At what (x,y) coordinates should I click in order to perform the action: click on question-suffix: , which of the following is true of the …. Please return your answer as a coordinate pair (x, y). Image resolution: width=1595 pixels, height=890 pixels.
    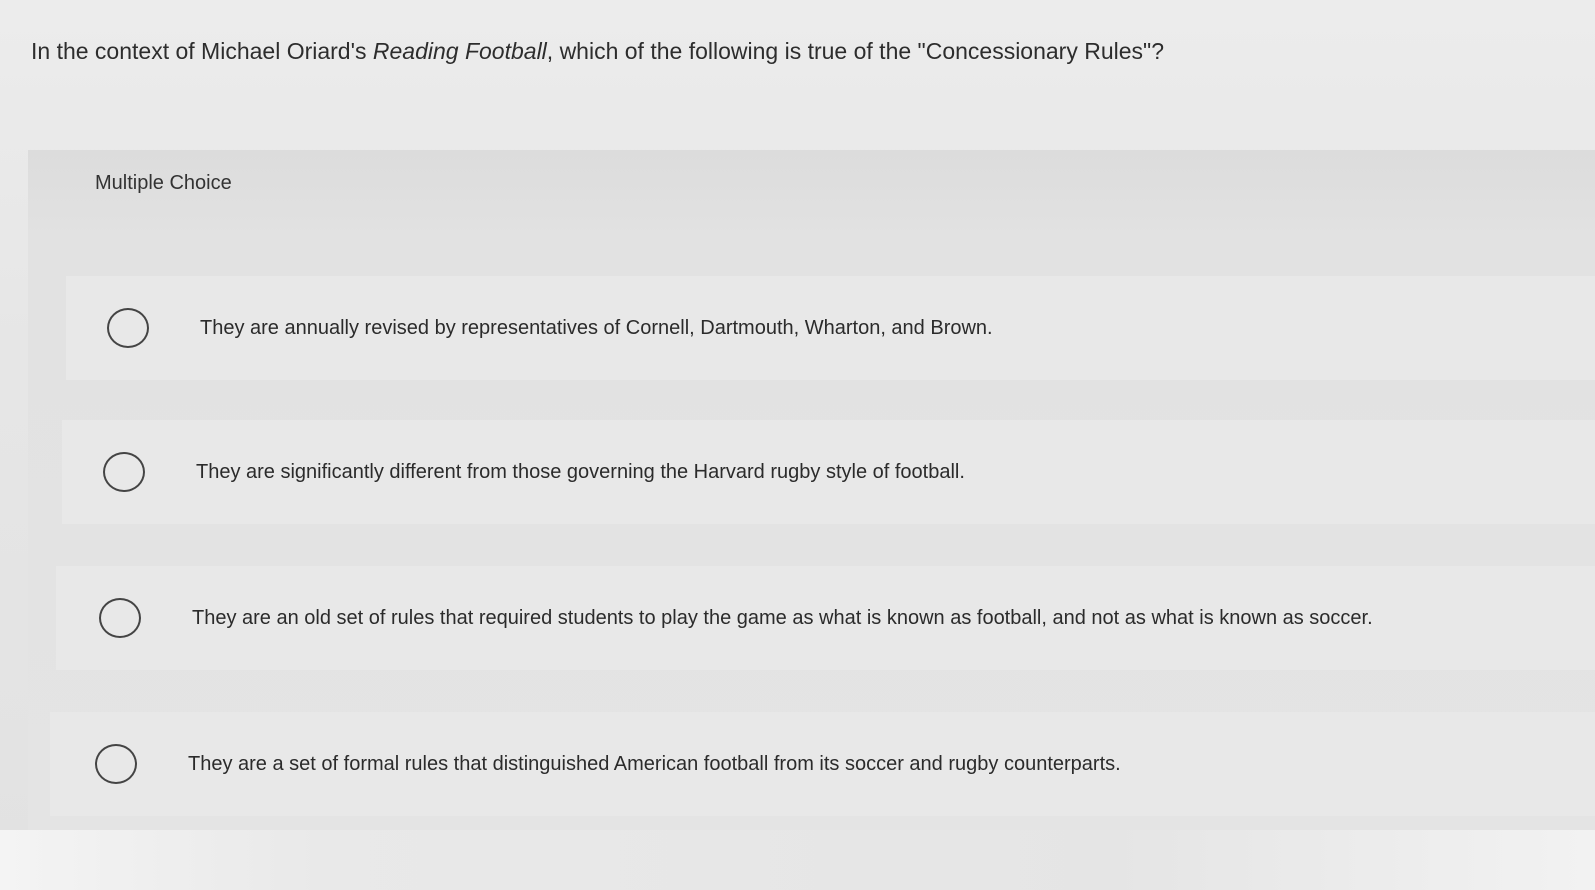
    Looking at the image, I should click on (855, 51).